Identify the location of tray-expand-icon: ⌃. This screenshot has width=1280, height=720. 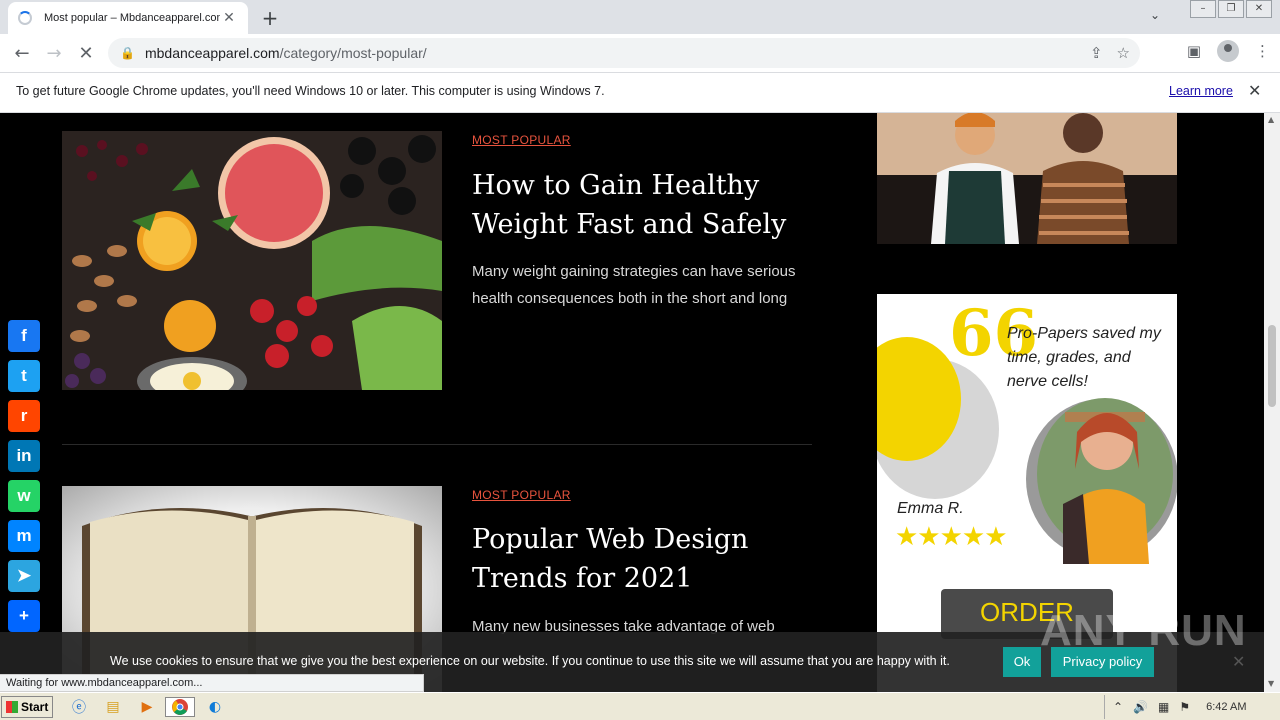
(1118, 707).